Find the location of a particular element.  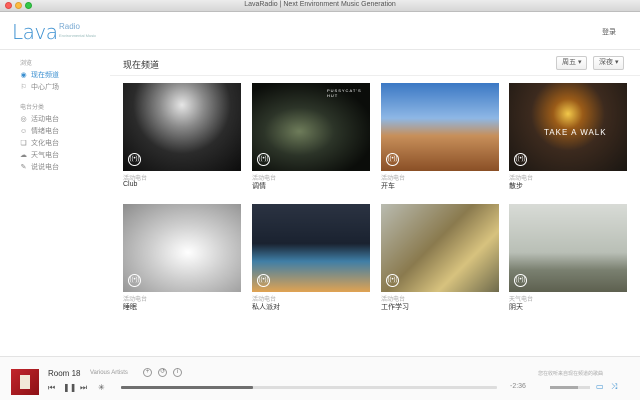

flag-icon: ⚐ is located at coordinates (23, 87).